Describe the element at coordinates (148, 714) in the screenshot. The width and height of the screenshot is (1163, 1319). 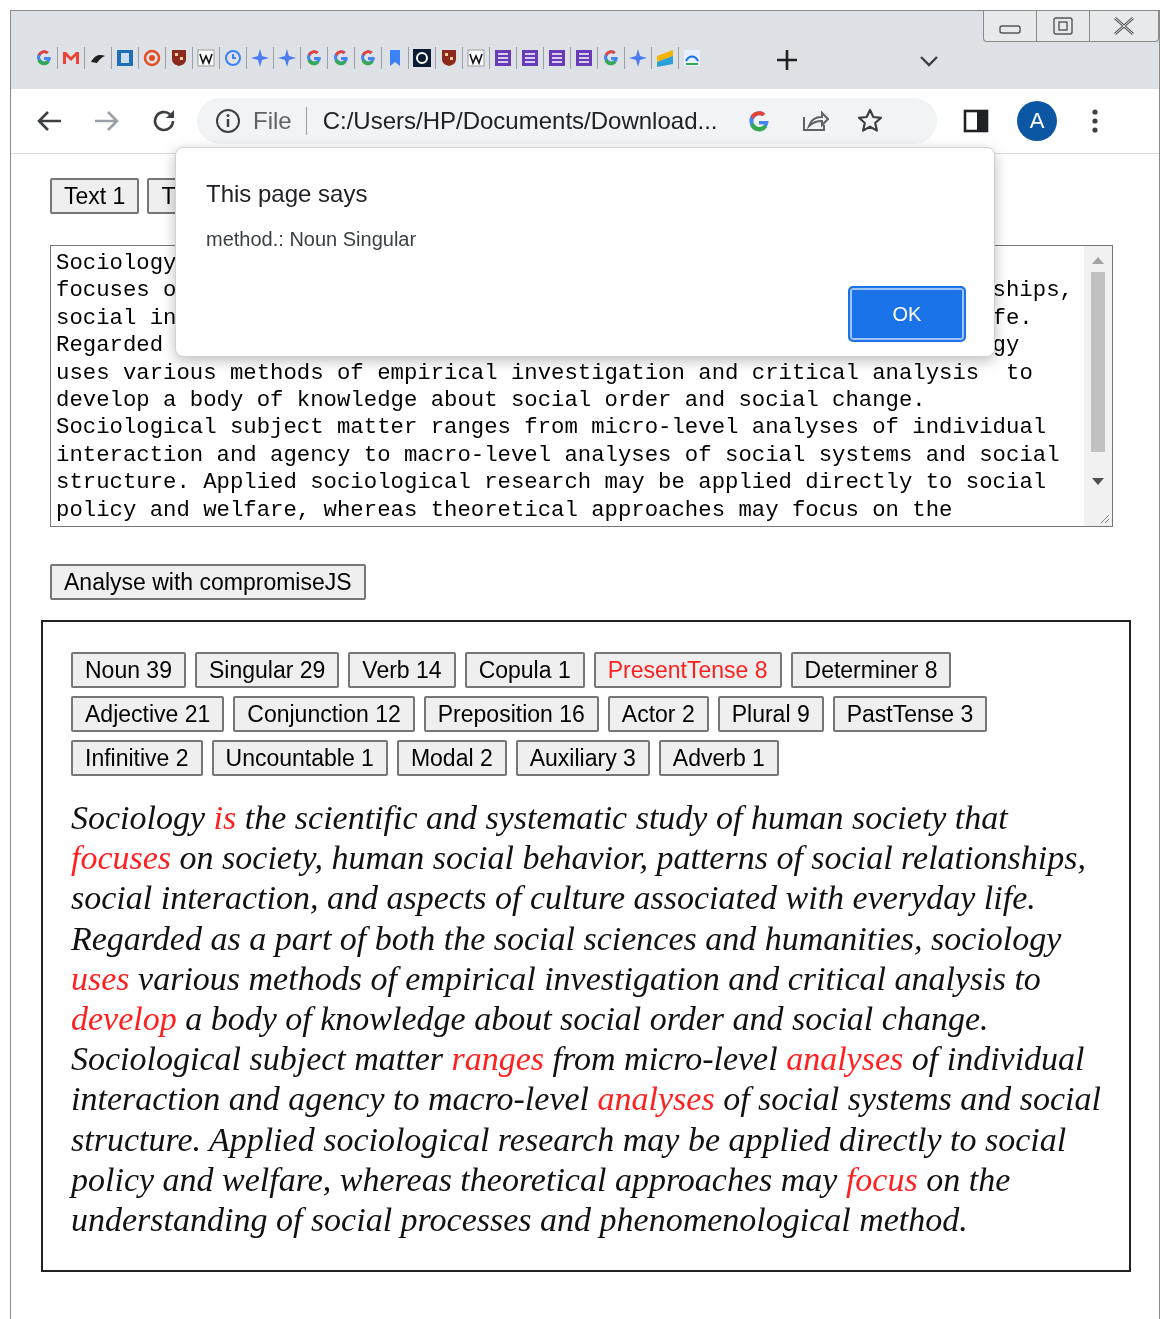
I see `tag-button: Adjective 21` at that location.